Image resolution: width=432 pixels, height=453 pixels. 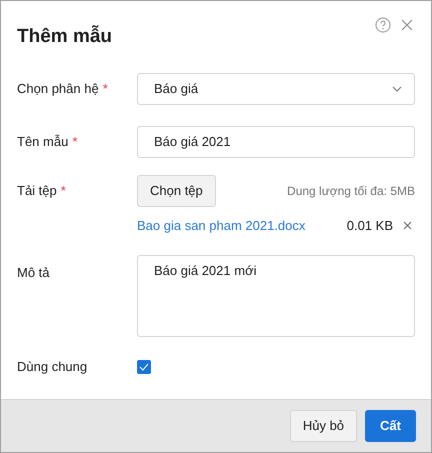 I want to click on file-link: Bao gia san pham 2021.docx, so click(x=221, y=225).